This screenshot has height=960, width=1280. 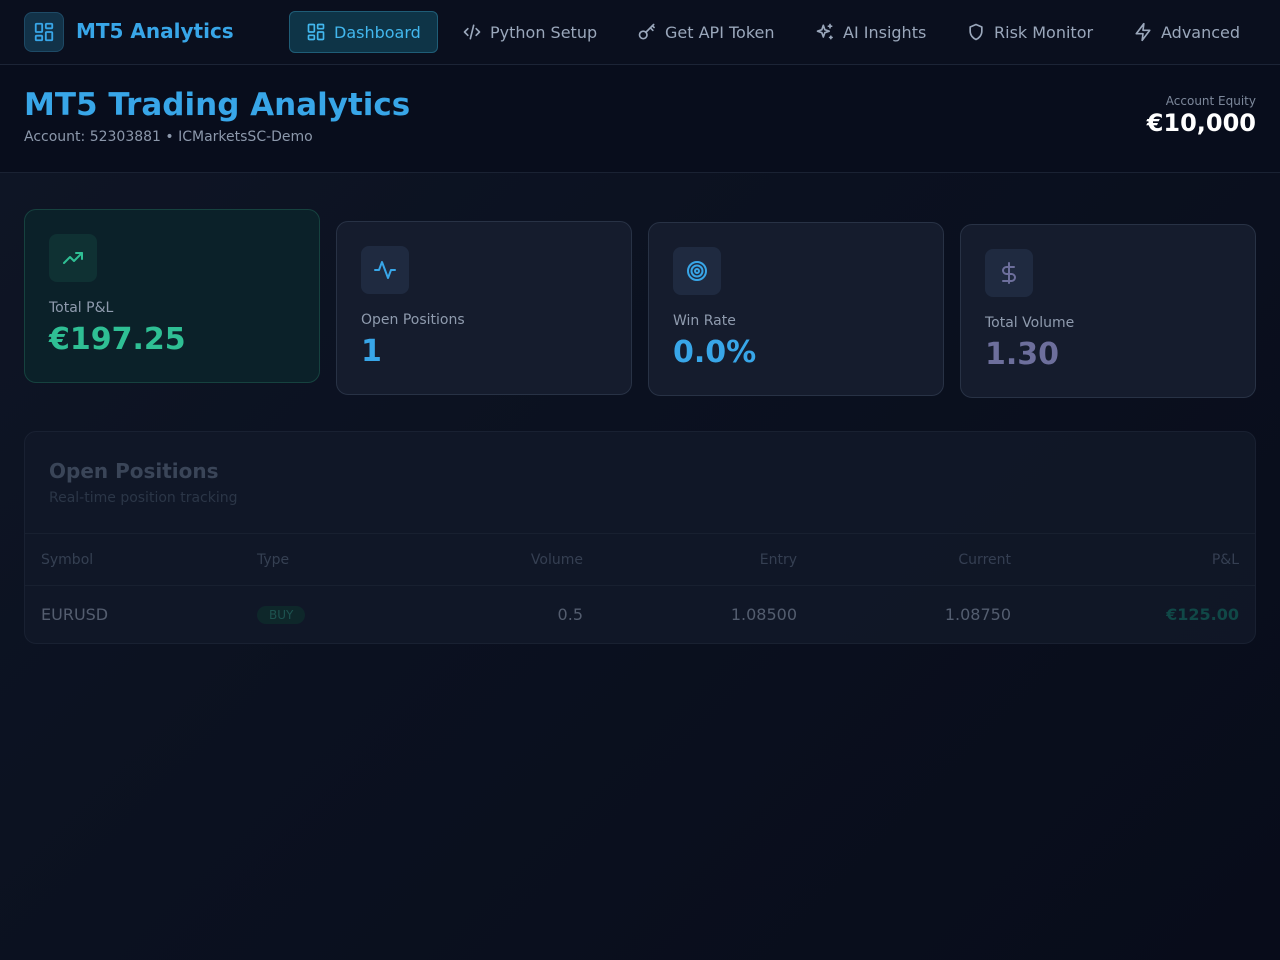 I want to click on nav-item-ai-insights: AI Insights, so click(x=870, y=32).